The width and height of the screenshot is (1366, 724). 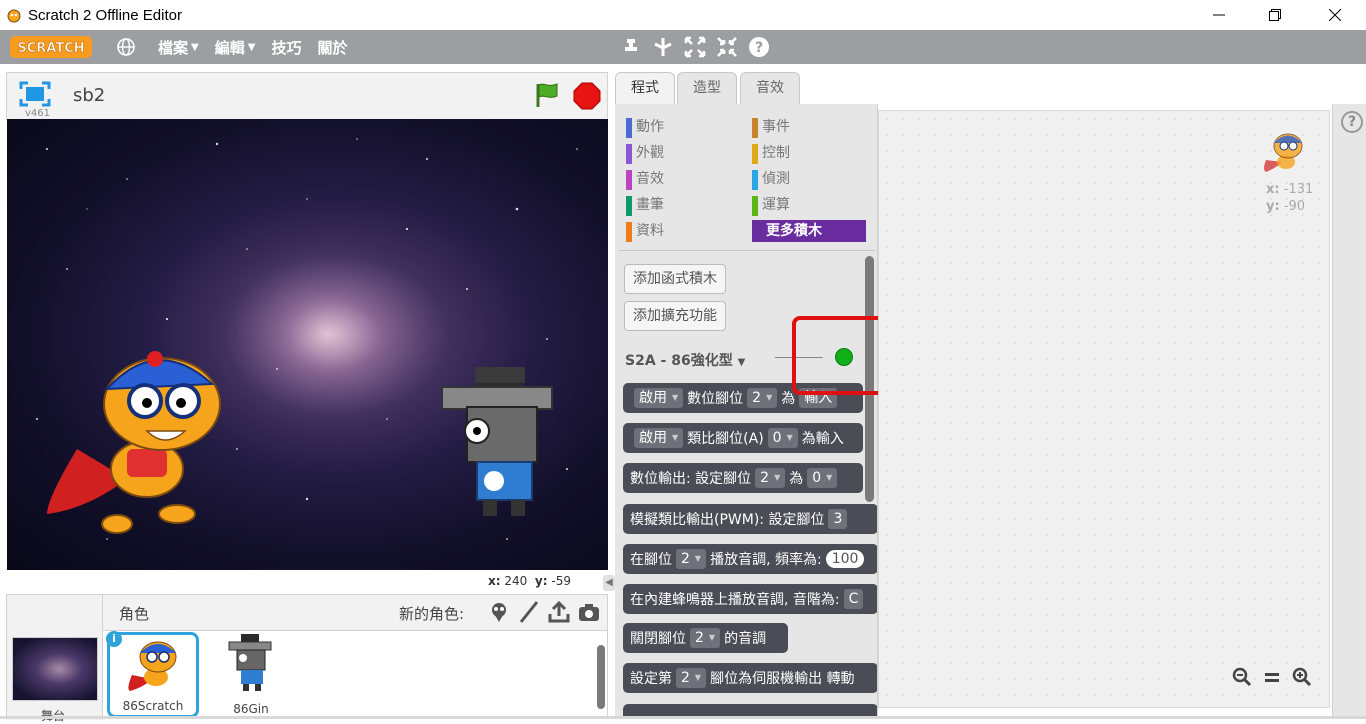 What do you see at coordinates (715, 399) in the screenshot?
I see `block-text: 數位腳位` at bounding box center [715, 399].